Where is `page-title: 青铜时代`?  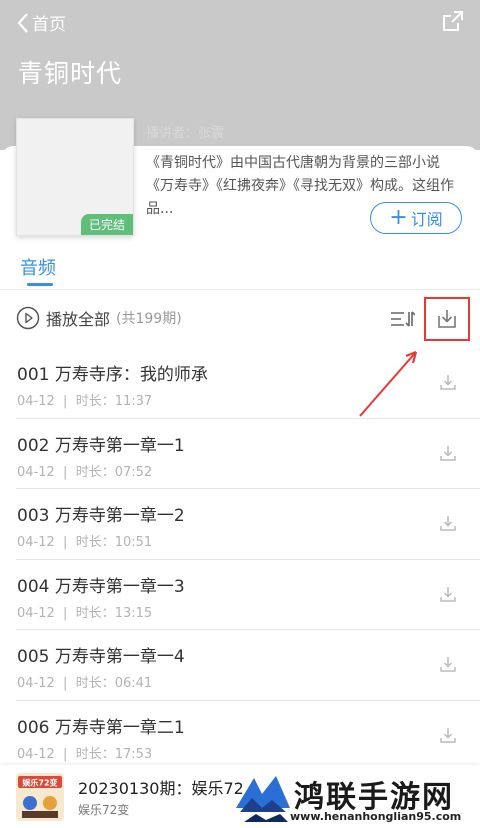
page-title: 青铜时代 is located at coordinates (70, 73).